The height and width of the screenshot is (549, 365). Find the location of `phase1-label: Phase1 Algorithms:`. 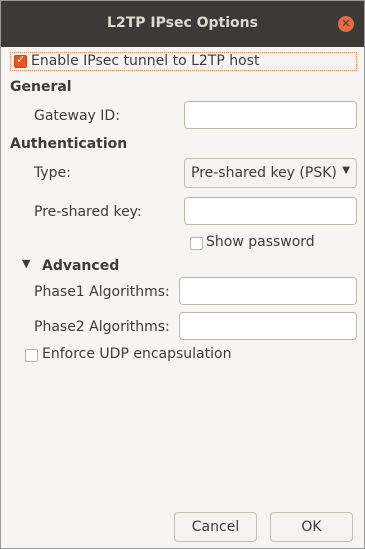

phase1-label: Phase1 Algorithms: is located at coordinates (102, 292).